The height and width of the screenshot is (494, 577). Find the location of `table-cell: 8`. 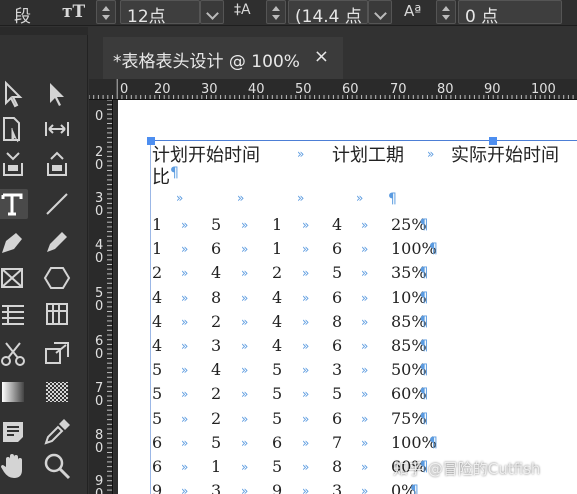

table-cell: 8 is located at coordinates (337, 321).